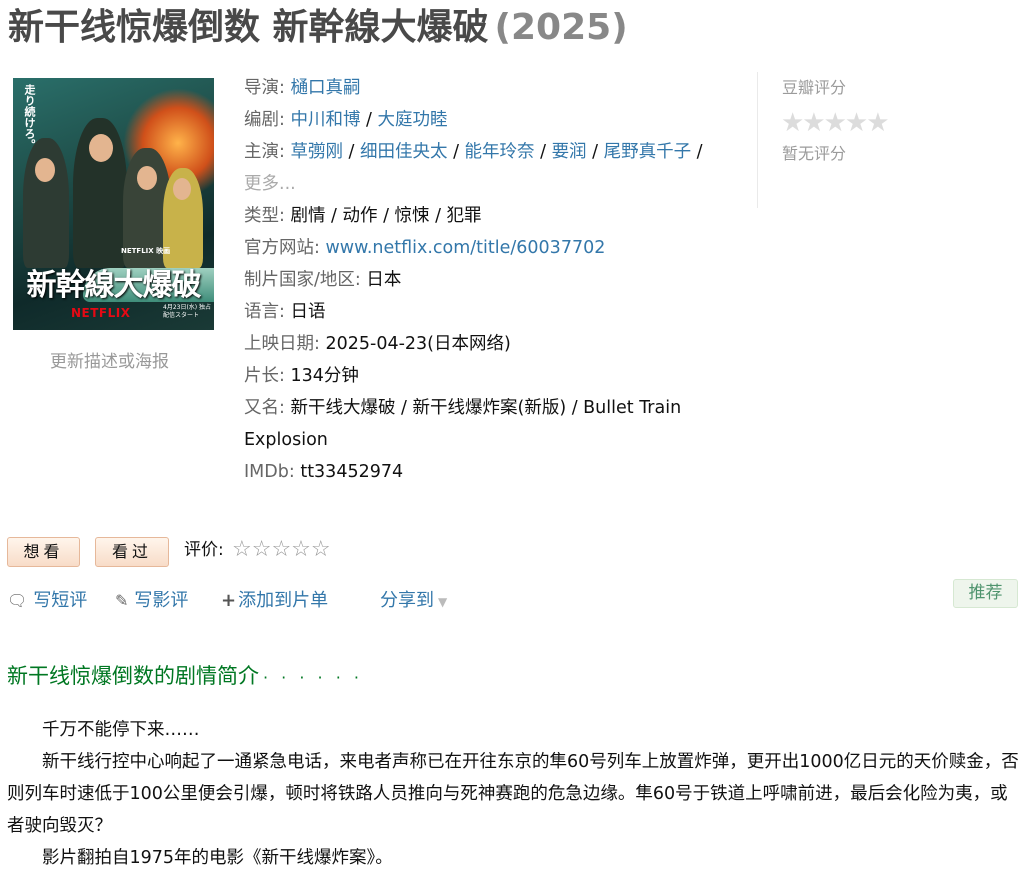 This screenshot has height=874, width=1024. Describe the element at coordinates (413, 120) in the screenshot. I see `writer-link: 大庭功睦` at that location.